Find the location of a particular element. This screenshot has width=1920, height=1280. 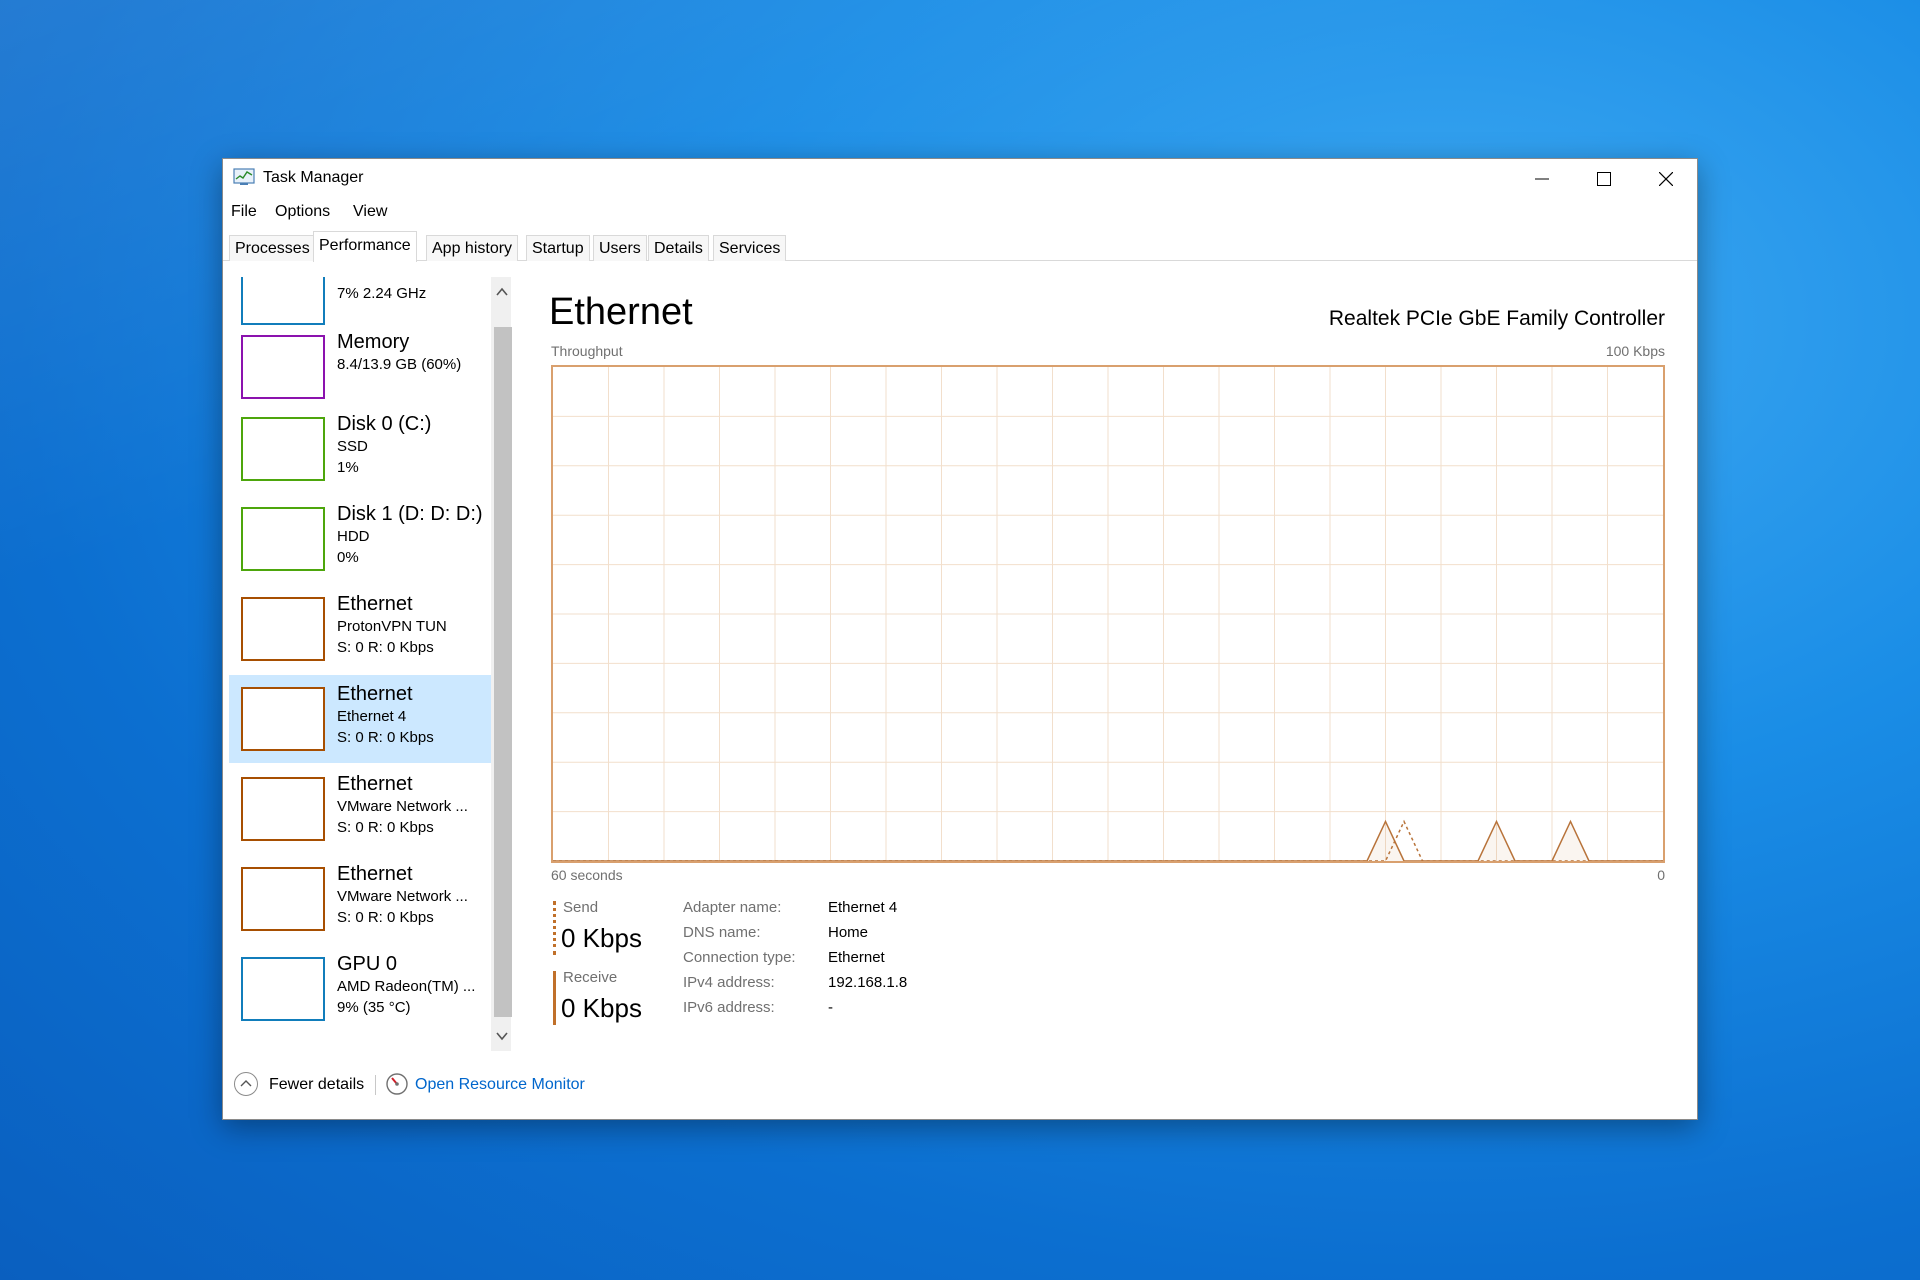

page-title: Ethernet is located at coordinates (621, 312).